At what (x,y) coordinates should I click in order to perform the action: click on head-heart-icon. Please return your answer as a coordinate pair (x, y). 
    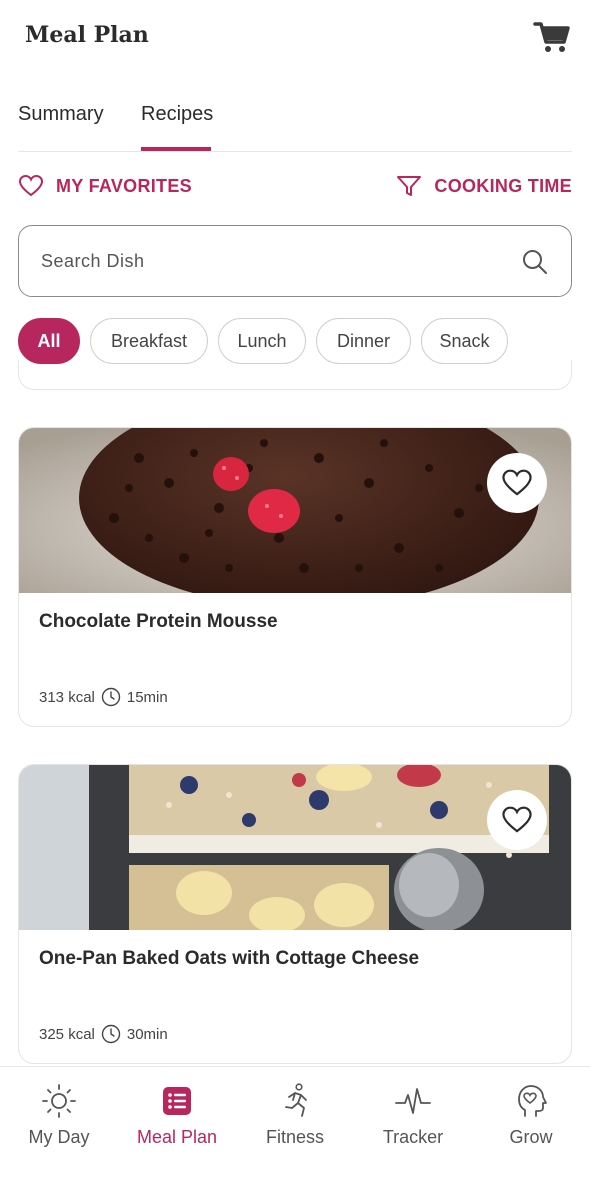
    Looking at the image, I should click on (532, 1101).